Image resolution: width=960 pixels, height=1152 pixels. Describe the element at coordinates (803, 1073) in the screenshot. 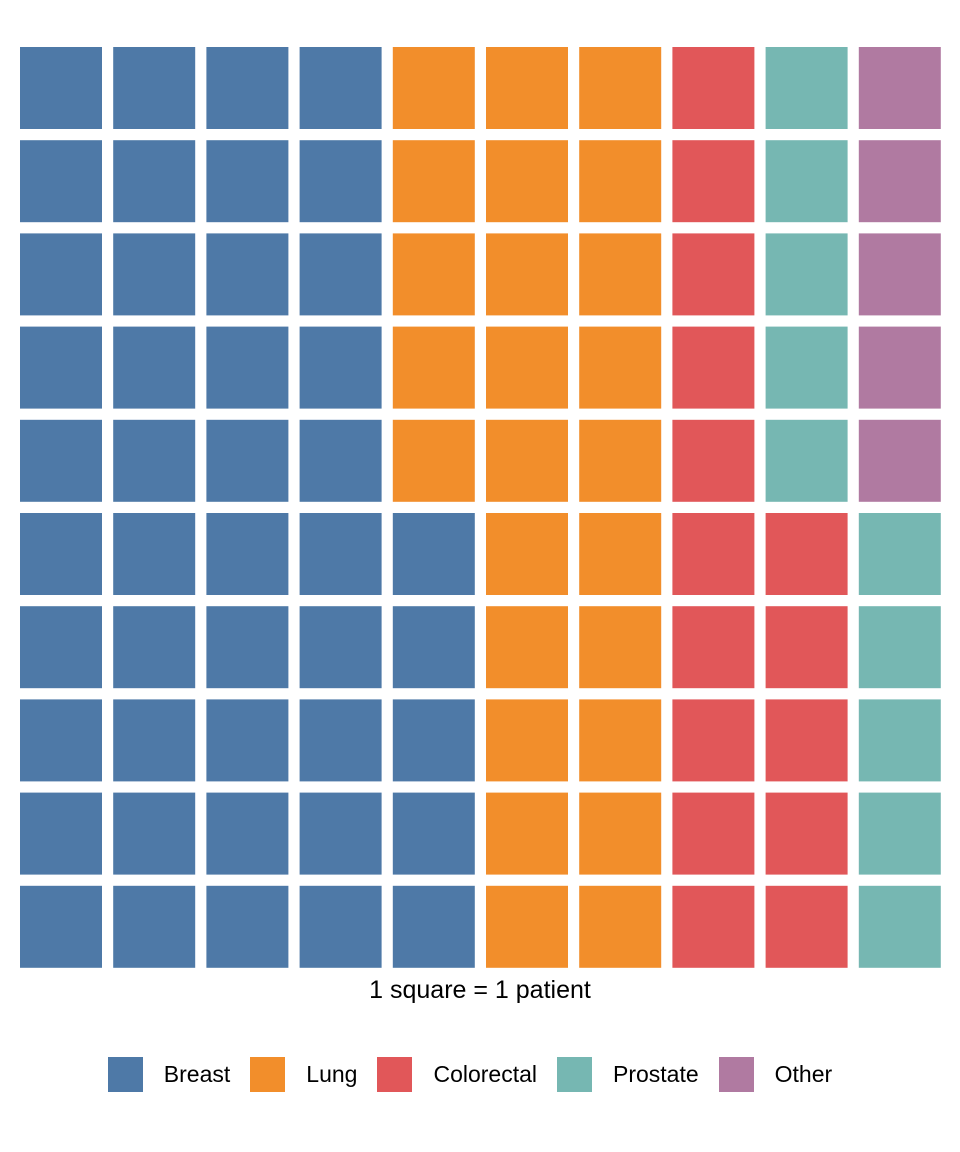

I see `legend-label-other: Other` at that location.